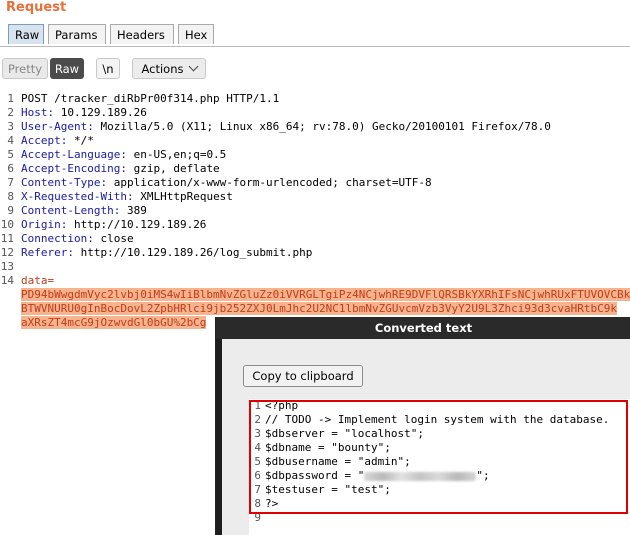 Image resolution: width=630 pixels, height=535 pixels. Describe the element at coordinates (315, 281) in the screenshot. I see `body-param-line: 14 data=` at that location.